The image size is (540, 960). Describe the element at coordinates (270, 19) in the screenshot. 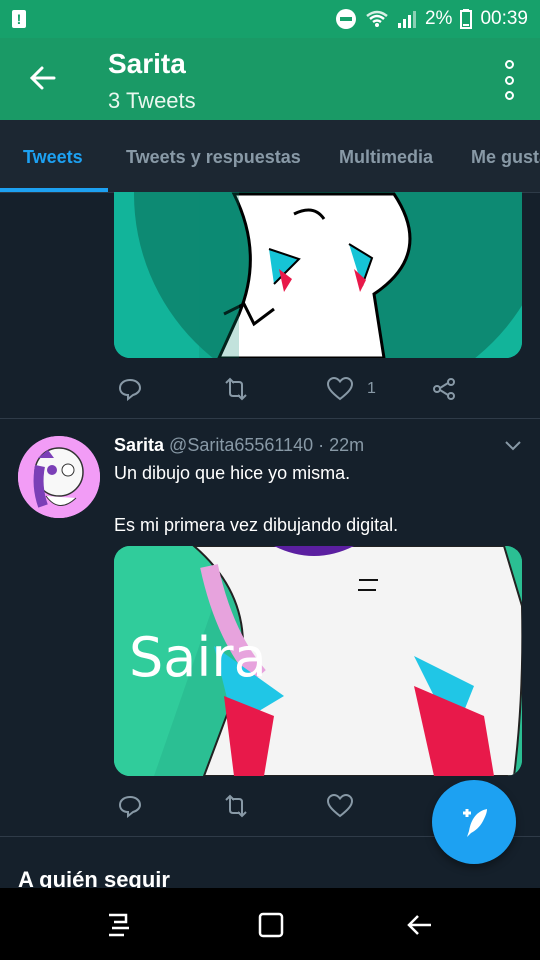

I see `status-bar: ! 2% 00:39` at that location.